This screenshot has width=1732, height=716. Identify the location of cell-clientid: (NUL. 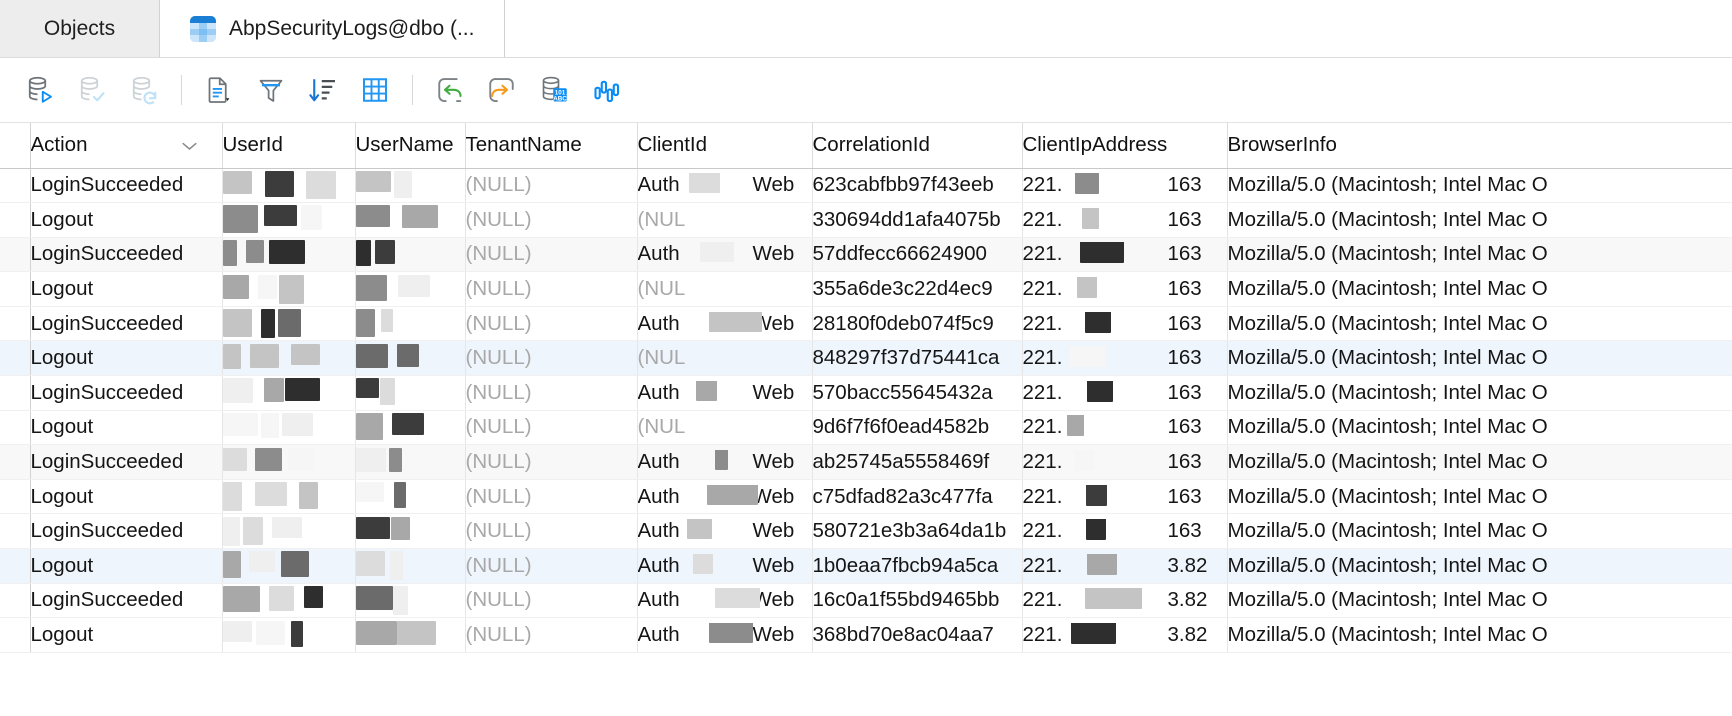
(725, 289).